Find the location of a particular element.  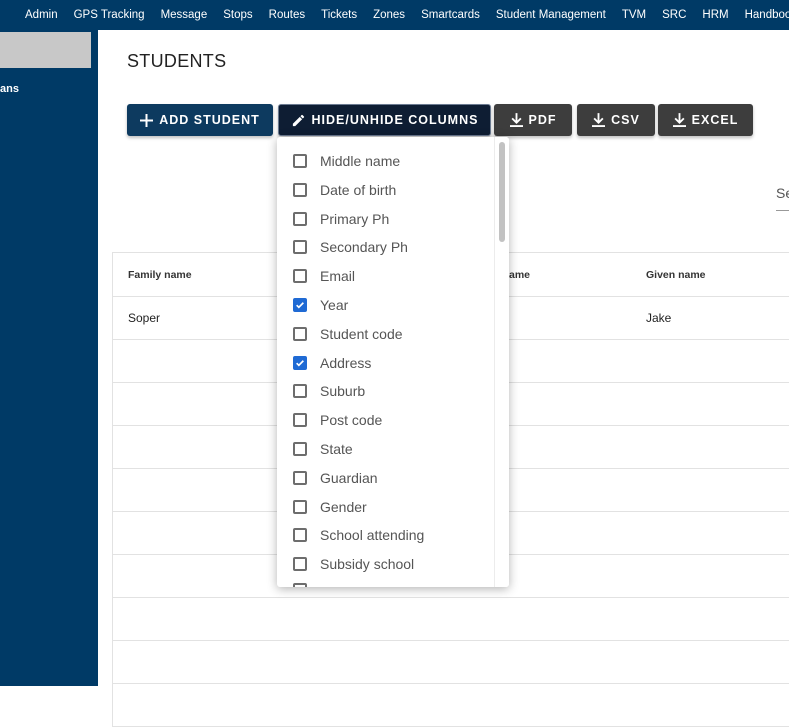

column-option: Email is located at coordinates (384, 276).